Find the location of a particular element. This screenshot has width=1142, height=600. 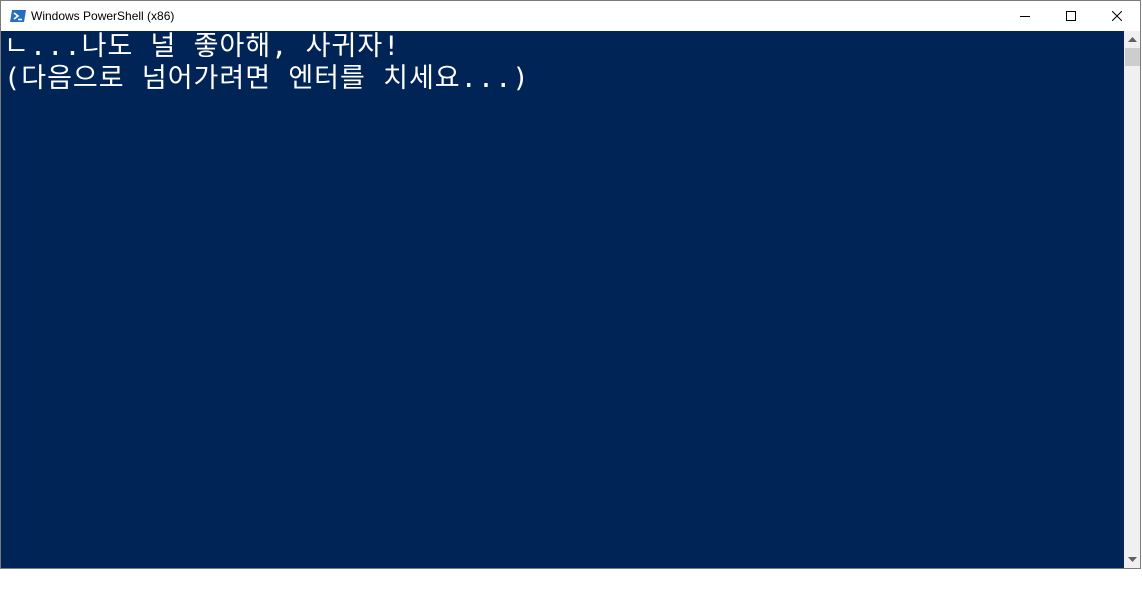

scroll-up-button is located at coordinates (1132, 39).